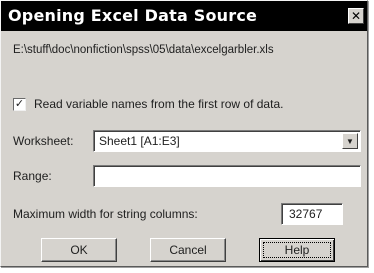  I want to click on title-bar: Opening Excel Data Source ✕, so click(184, 16).